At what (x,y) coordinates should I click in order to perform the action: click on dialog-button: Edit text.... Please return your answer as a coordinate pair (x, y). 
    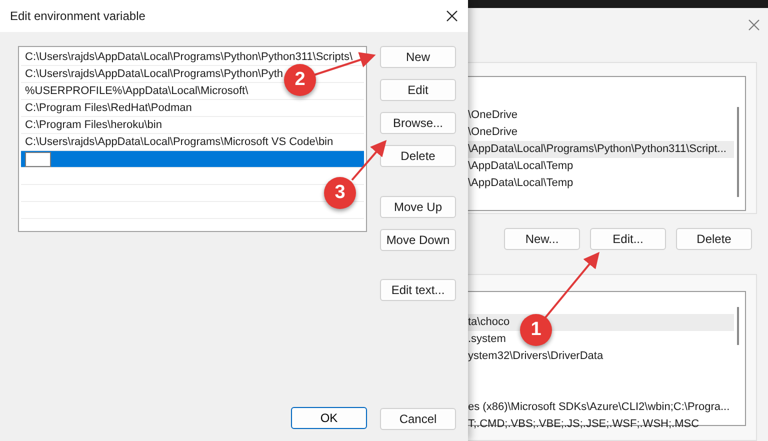
    Looking at the image, I should click on (418, 290).